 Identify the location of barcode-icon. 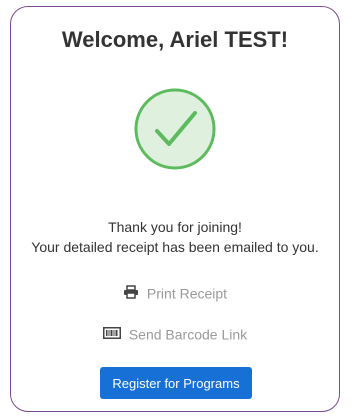
(111, 334).